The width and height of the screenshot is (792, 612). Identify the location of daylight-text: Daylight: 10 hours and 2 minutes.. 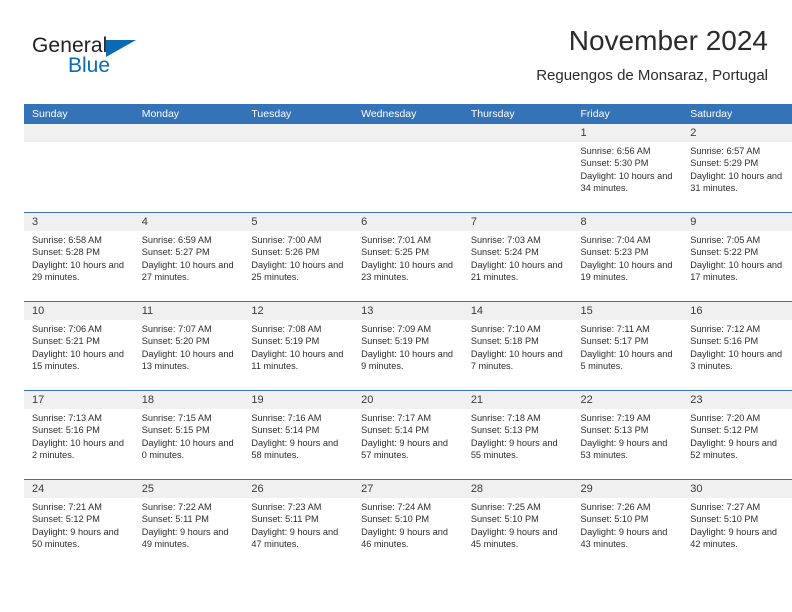
(78, 449).